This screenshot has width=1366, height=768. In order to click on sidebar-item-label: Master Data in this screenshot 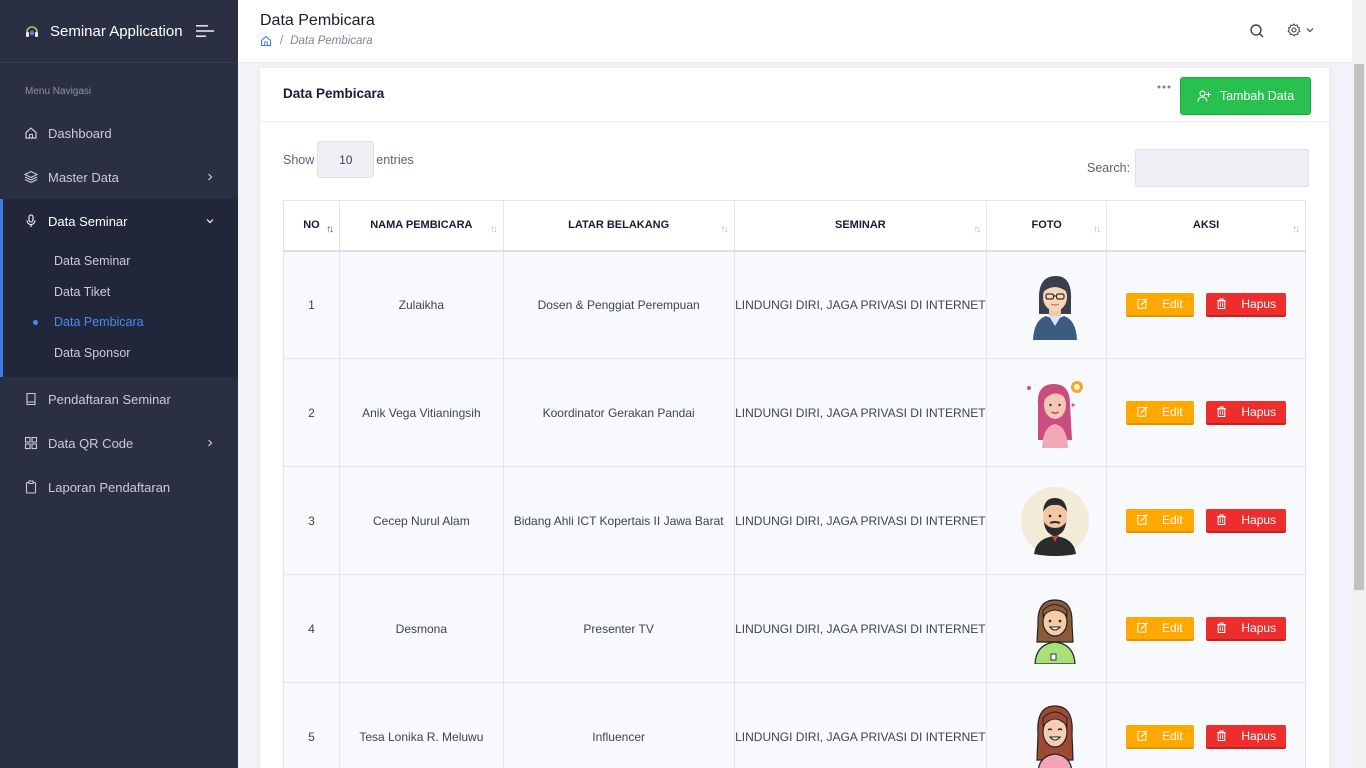, I will do `click(83, 177)`.